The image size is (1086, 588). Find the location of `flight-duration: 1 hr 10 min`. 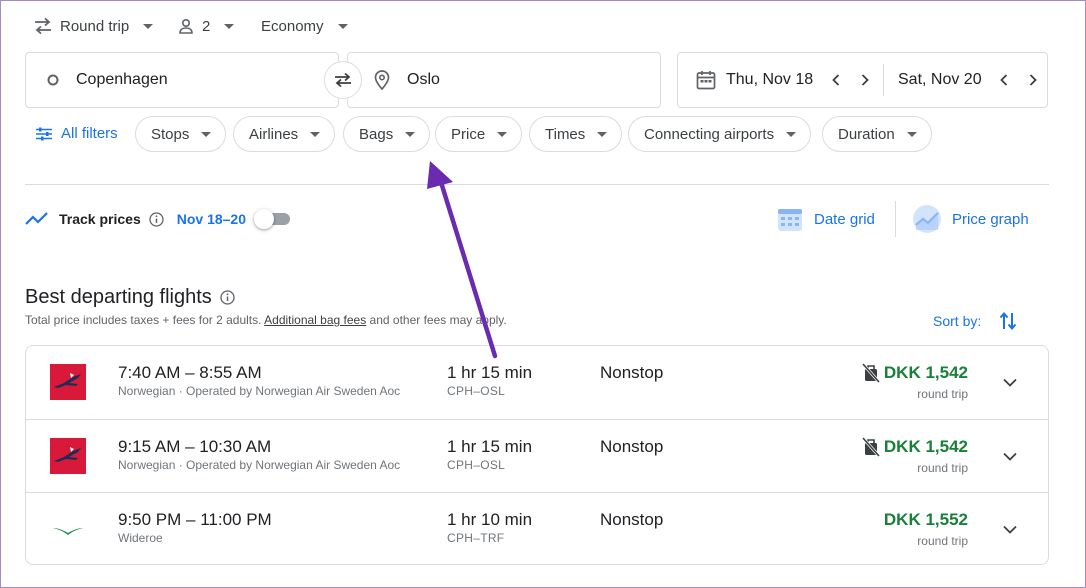

flight-duration: 1 hr 10 min is located at coordinates (490, 519).